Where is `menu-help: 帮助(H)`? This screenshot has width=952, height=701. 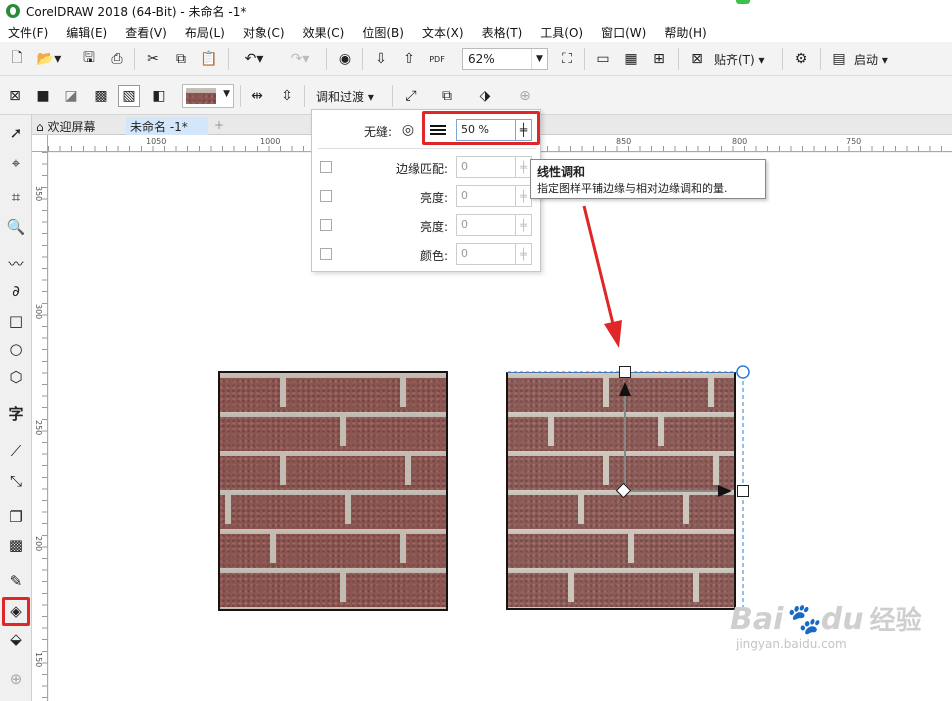 menu-help: 帮助(H) is located at coordinates (685, 32).